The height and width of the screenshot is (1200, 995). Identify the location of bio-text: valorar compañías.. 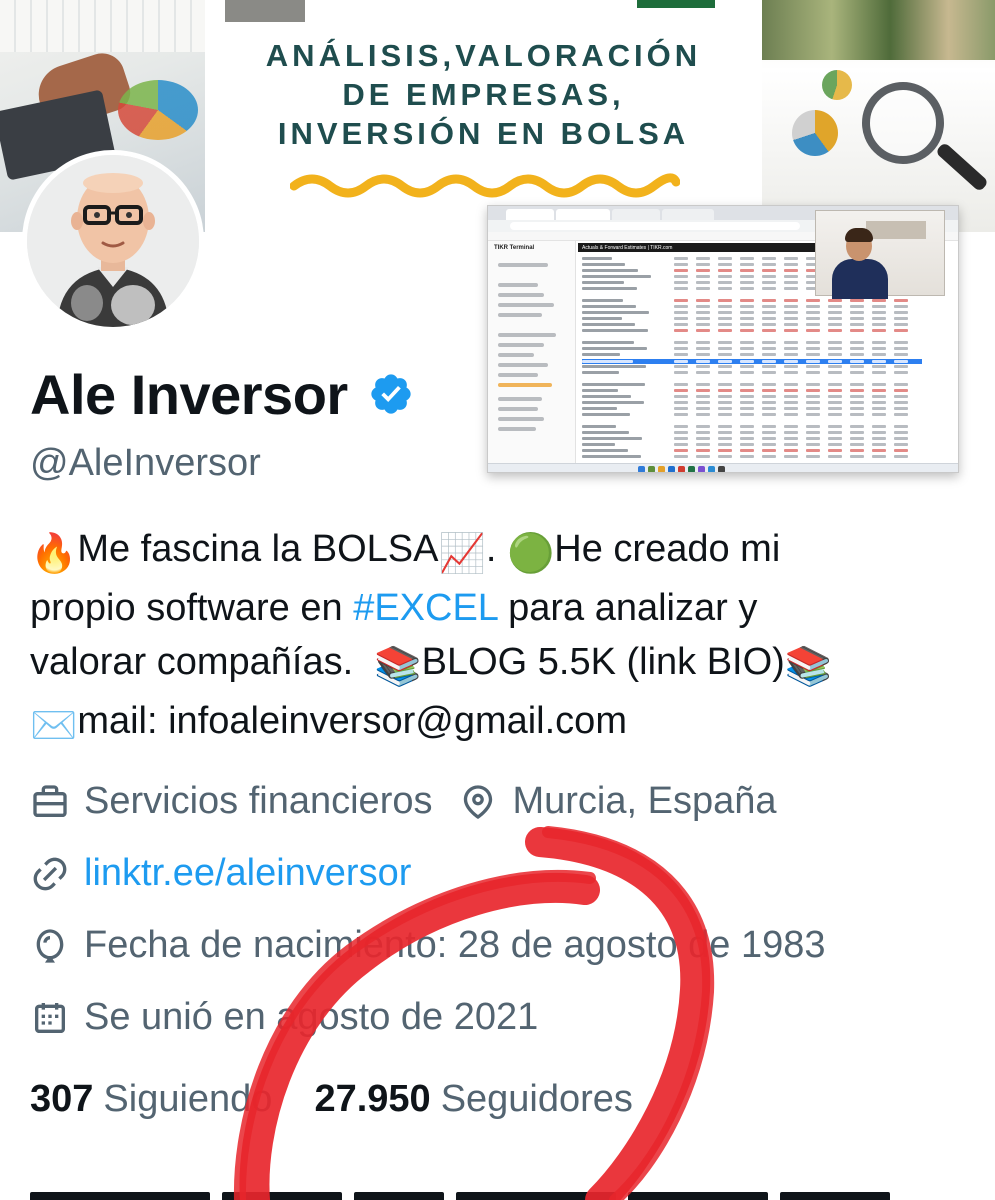
(202, 662).